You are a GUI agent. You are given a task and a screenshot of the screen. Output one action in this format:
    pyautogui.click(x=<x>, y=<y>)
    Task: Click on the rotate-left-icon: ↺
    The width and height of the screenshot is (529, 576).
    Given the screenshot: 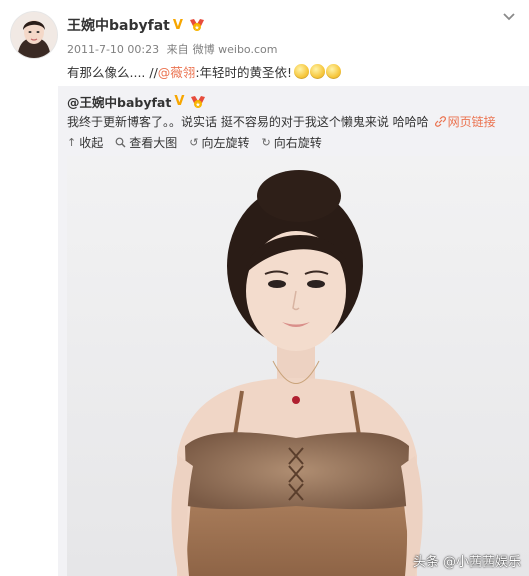 What is the action you would take?
    pyautogui.click(x=194, y=142)
    